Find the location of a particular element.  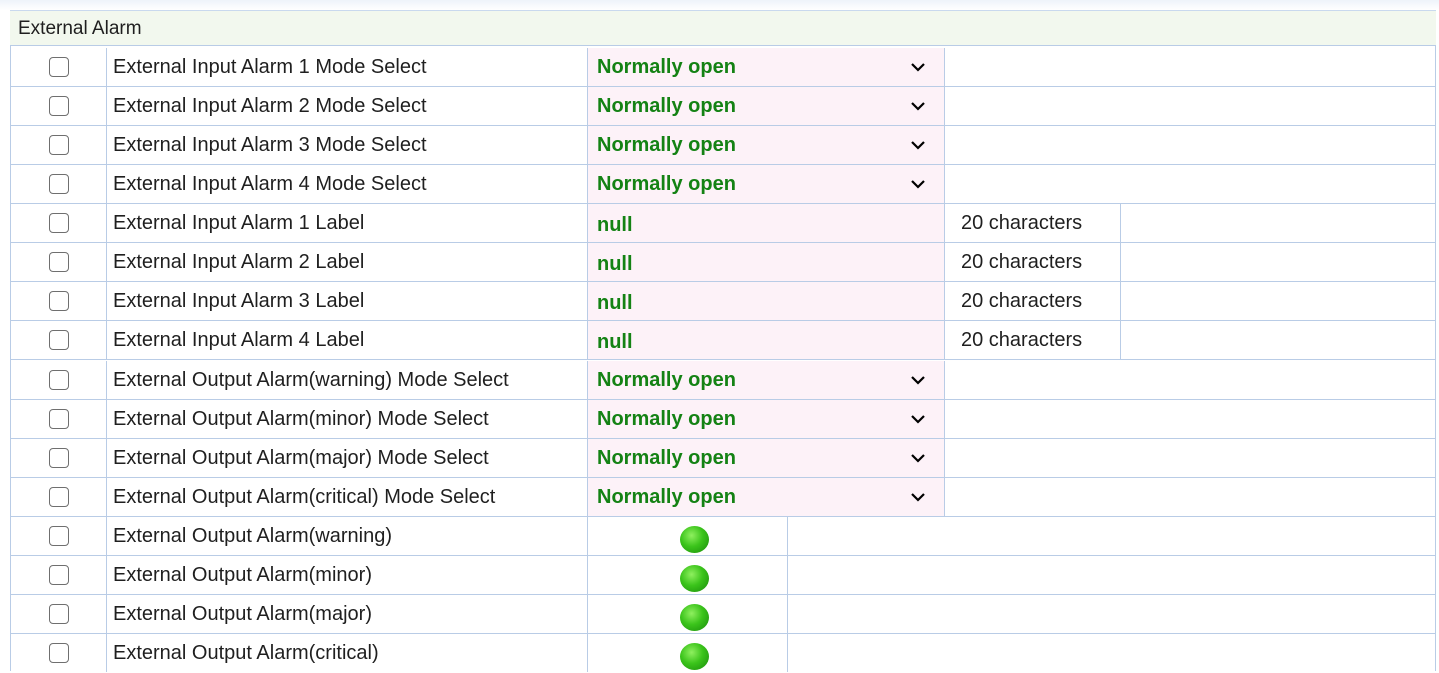

row-label: External Output Alarm(critical) is located at coordinates (347, 653).